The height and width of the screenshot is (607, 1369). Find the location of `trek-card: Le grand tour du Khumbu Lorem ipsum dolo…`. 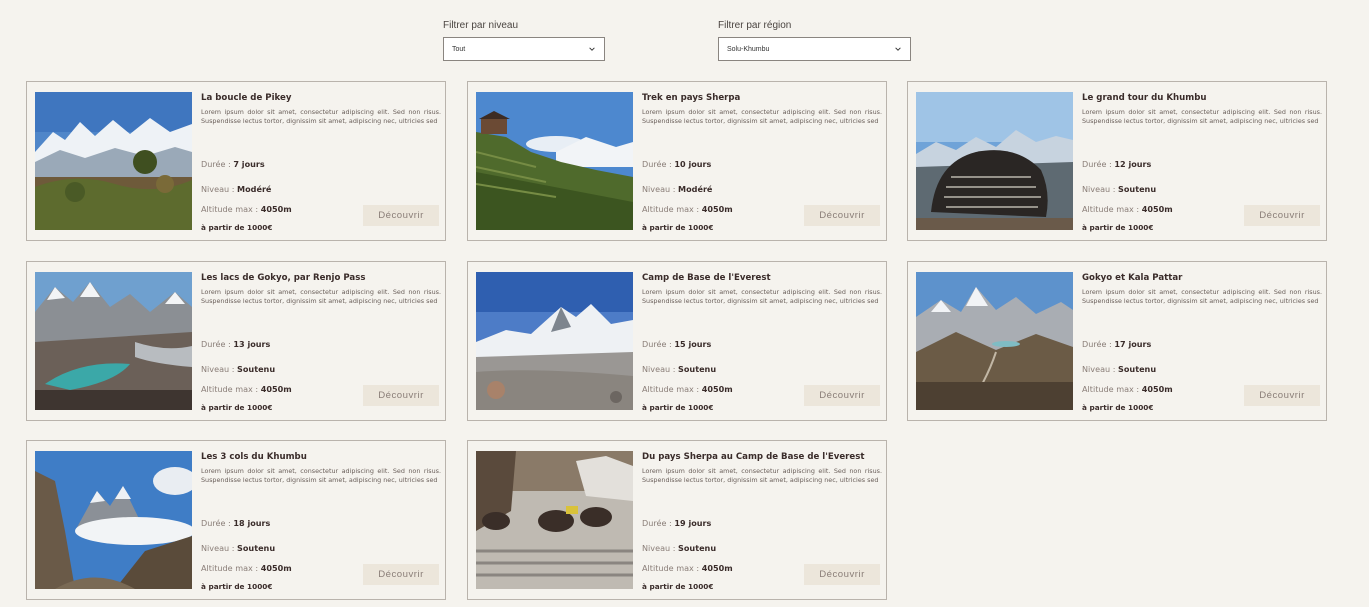

trek-card: Le grand tour du Khumbu Lorem ipsum dolo… is located at coordinates (1117, 161).